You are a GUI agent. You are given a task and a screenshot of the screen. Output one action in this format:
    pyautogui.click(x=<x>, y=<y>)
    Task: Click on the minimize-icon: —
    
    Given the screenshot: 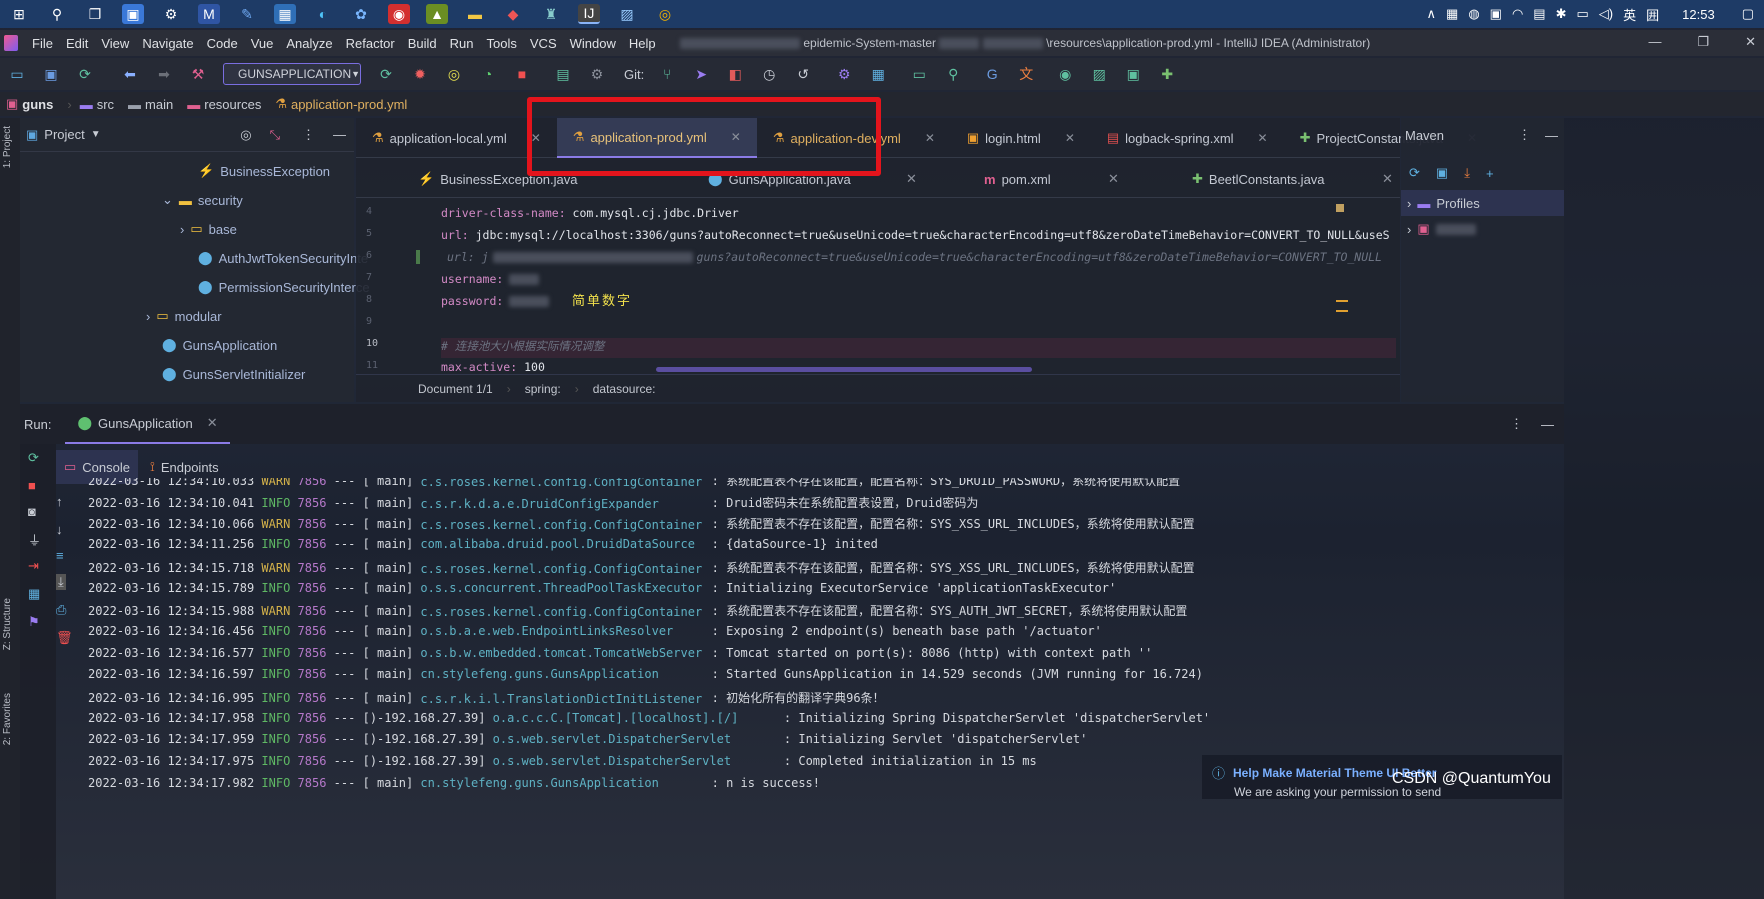 What is the action you would take?
    pyautogui.click(x=1654, y=42)
    